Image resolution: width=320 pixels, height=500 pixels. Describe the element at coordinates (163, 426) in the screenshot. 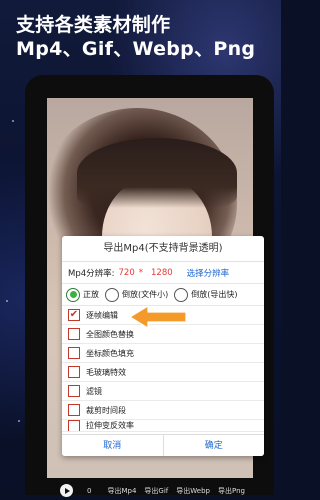

I see `option-stretch: 拉伸变反效率` at that location.